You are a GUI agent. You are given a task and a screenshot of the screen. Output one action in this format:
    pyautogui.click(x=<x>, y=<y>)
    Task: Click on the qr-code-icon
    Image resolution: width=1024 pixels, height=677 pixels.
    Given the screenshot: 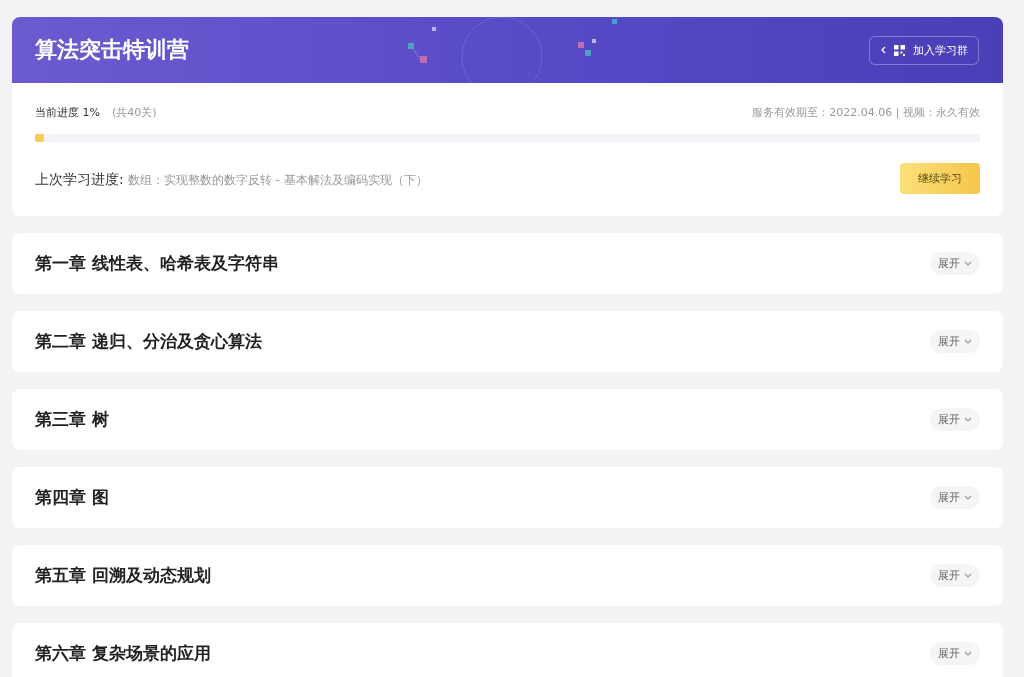 What is the action you would take?
    pyautogui.click(x=899, y=50)
    